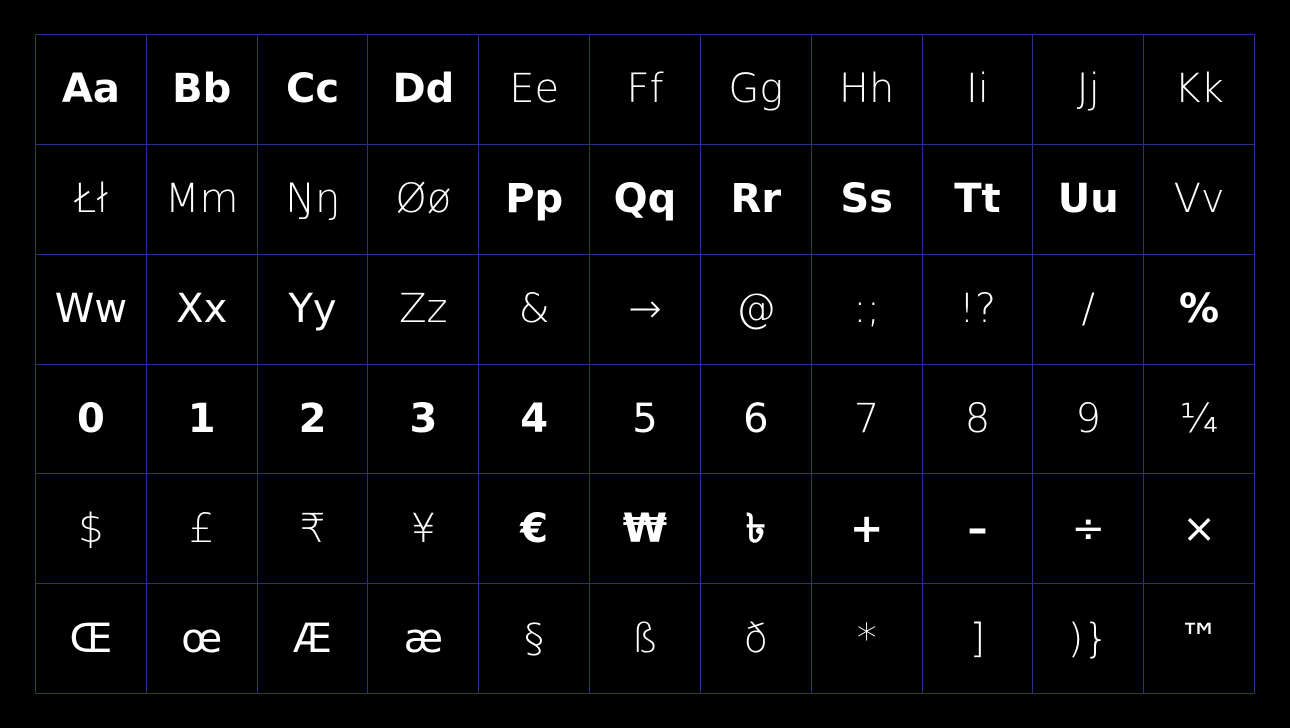 The width and height of the screenshot is (1290, 728). What do you see at coordinates (645, 639) in the screenshot?
I see `glyph-cell: ß` at bounding box center [645, 639].